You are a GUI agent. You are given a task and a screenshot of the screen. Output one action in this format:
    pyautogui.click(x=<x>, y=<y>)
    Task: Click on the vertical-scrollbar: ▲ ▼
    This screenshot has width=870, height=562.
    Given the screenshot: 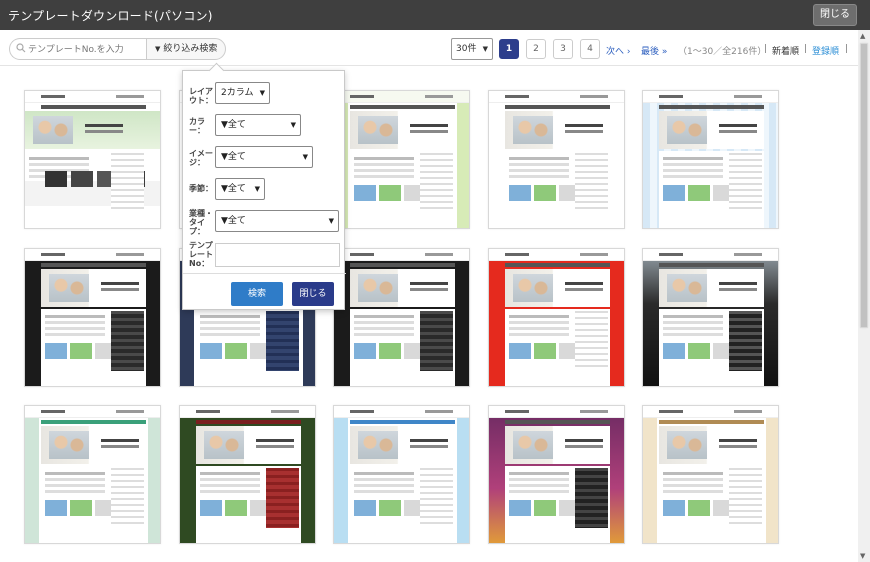 What is the action you would take?
    pyautogui.click(x=864, y=296)
    